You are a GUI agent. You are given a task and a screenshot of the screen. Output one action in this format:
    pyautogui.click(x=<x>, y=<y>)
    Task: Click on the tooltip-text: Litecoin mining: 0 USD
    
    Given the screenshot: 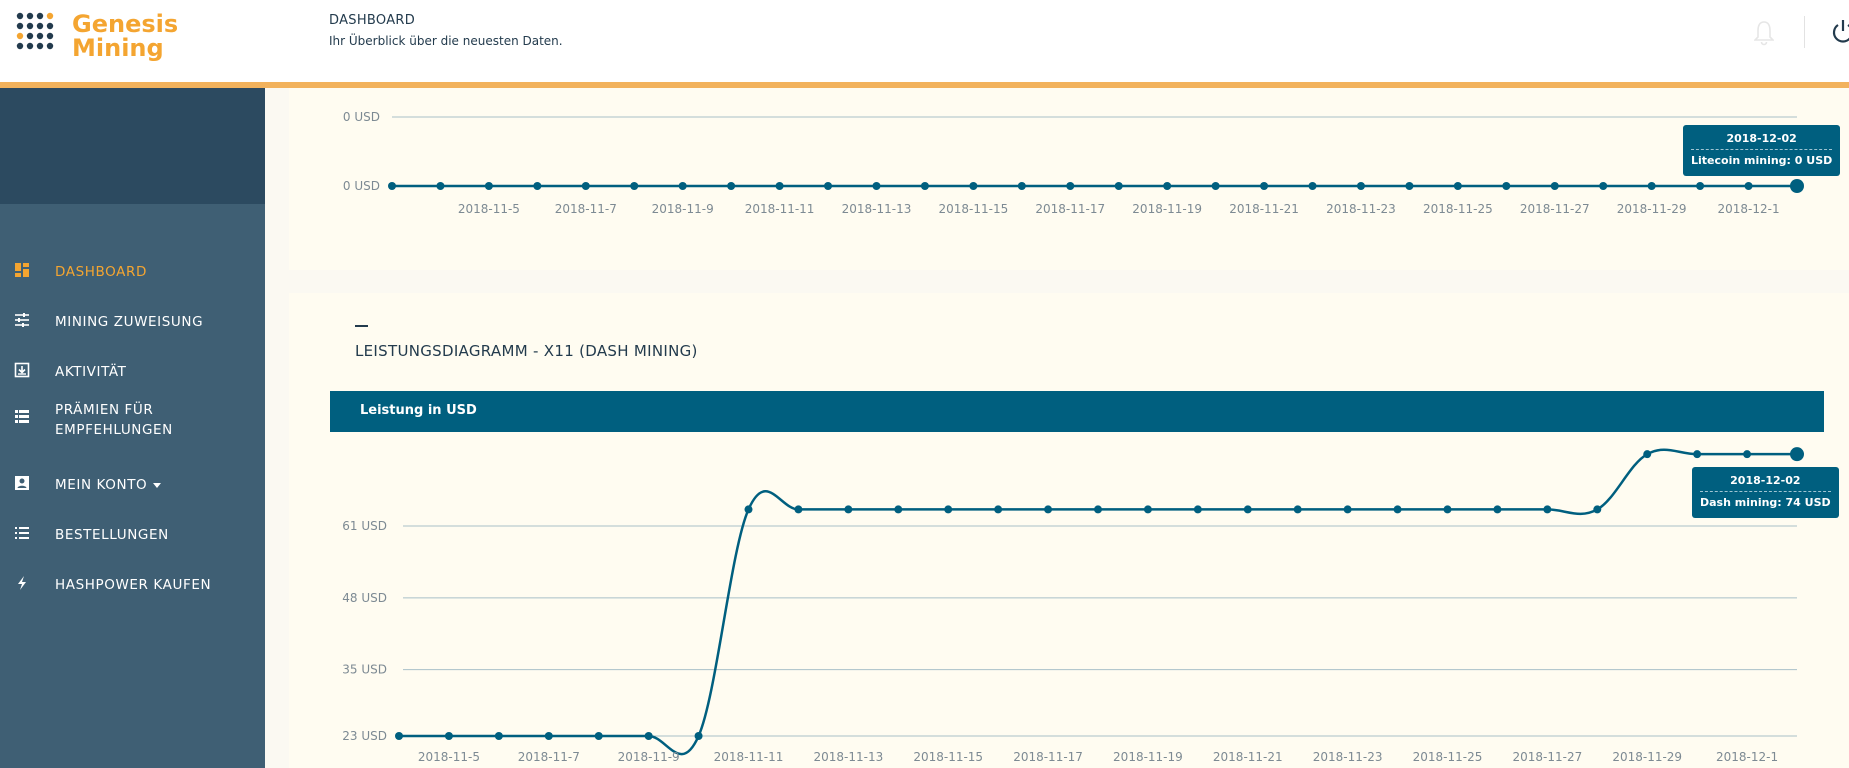 What is the action you would take?
    pyautogui.click(x=1762, y=160)
    